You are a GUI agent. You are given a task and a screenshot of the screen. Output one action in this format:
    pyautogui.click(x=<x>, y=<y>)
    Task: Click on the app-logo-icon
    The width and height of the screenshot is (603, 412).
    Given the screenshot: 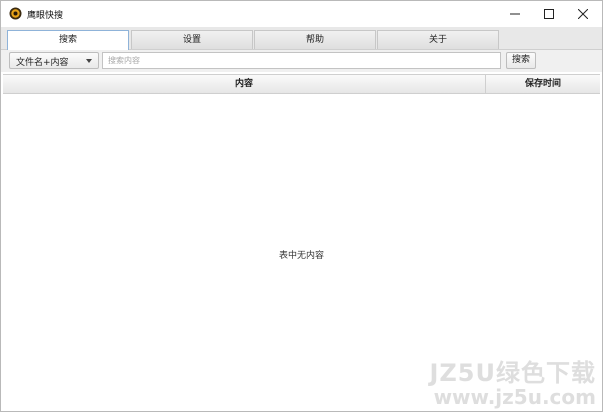 What is the action you would take?
    pyautogui.click(x=15, y=13)
    